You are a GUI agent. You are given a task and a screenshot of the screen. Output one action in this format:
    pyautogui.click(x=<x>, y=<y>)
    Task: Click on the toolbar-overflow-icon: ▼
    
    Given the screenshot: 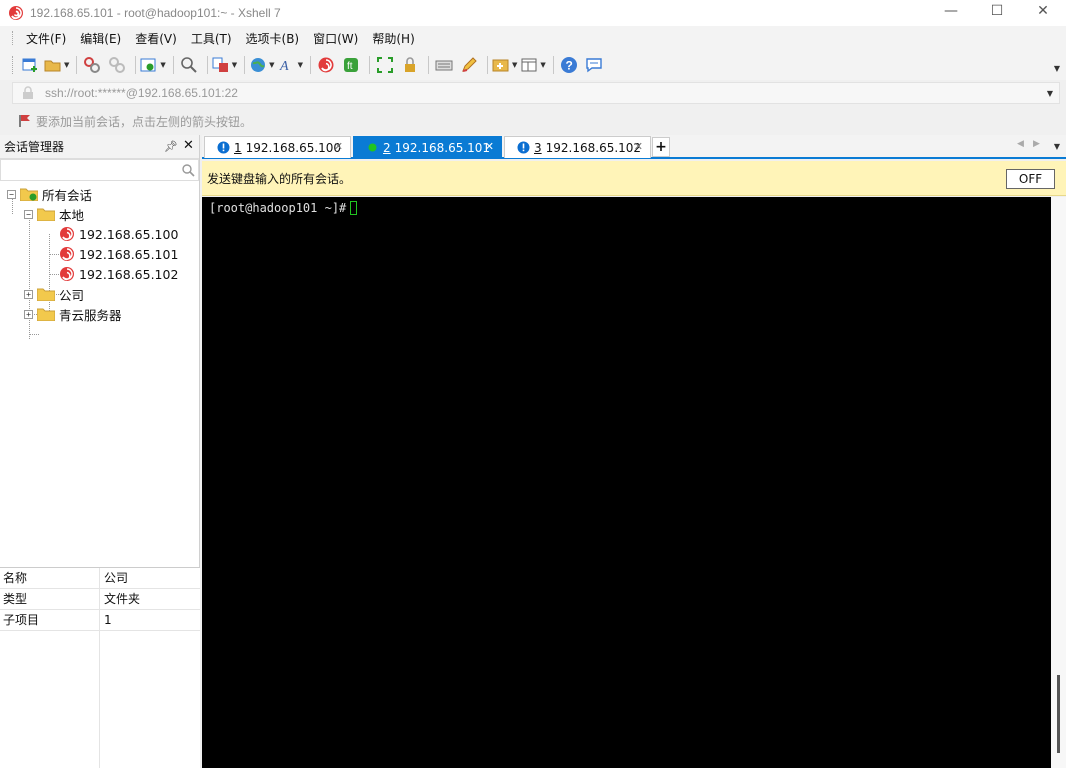 What is the action you would take?
    pyautogui.click(x=1057, y=68)
    